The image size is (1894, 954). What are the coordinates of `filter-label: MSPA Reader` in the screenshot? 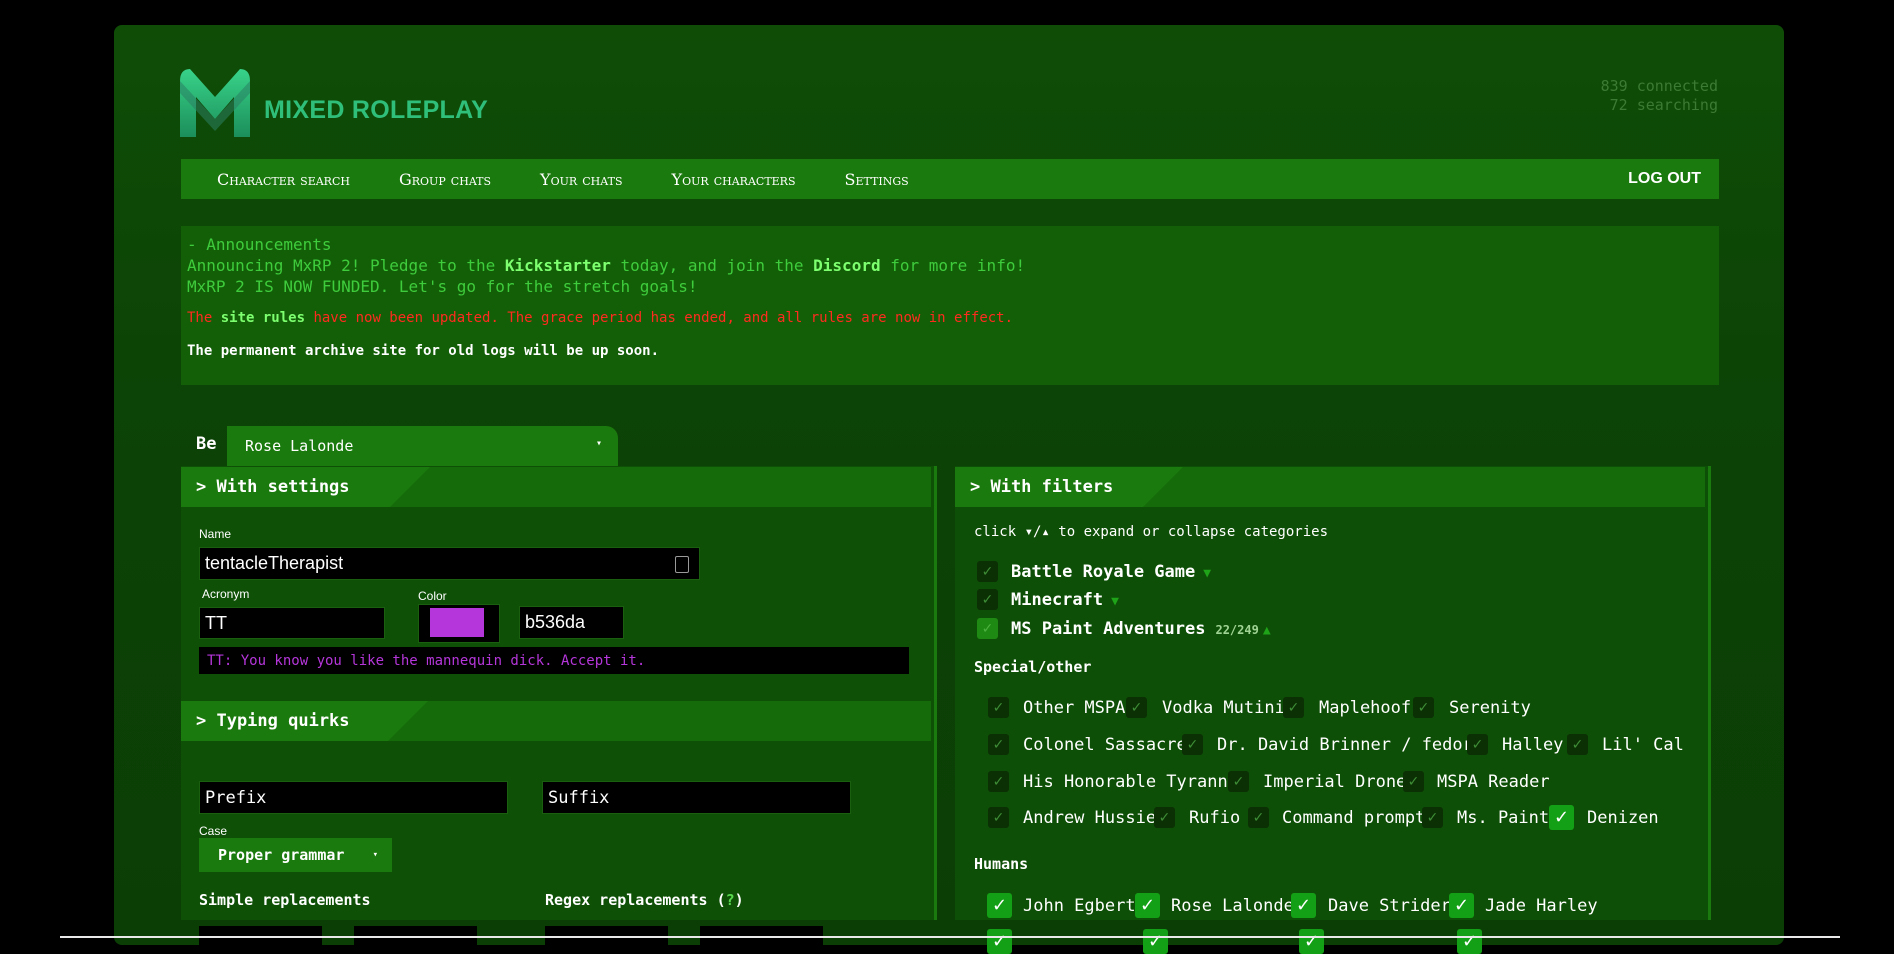 It's located at (1493, 782).